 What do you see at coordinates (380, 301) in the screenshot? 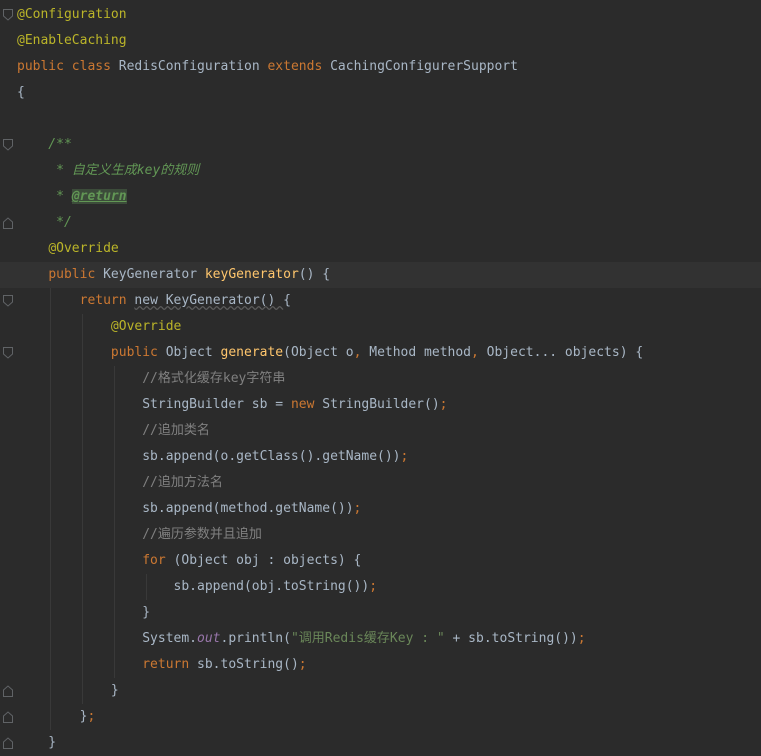
I see `code-line: return new KeyGenerator() {` at bounding box center [380, 301].